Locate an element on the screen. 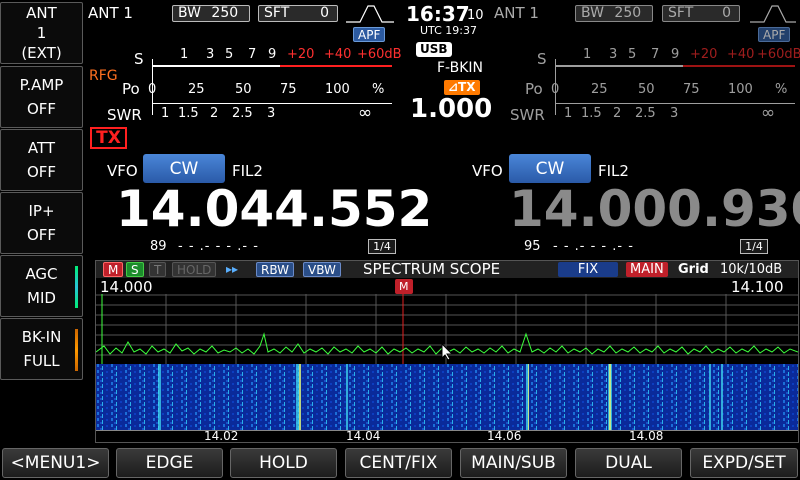 This screenshot has height=480, width=800. main-bw-label: BW is located at coordinates (189, 13).